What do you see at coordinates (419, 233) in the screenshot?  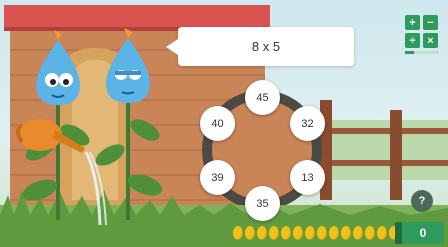 I see `score-counter: 0` at bounding box center [419, 233].